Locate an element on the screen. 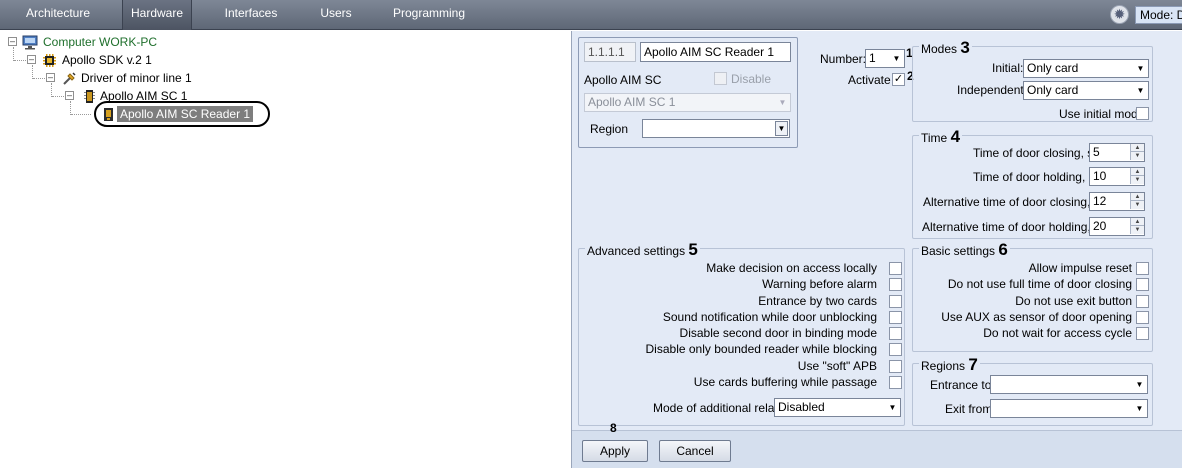  additional-relay-select: Disabled ▼ is located at coordinates (837, 407).